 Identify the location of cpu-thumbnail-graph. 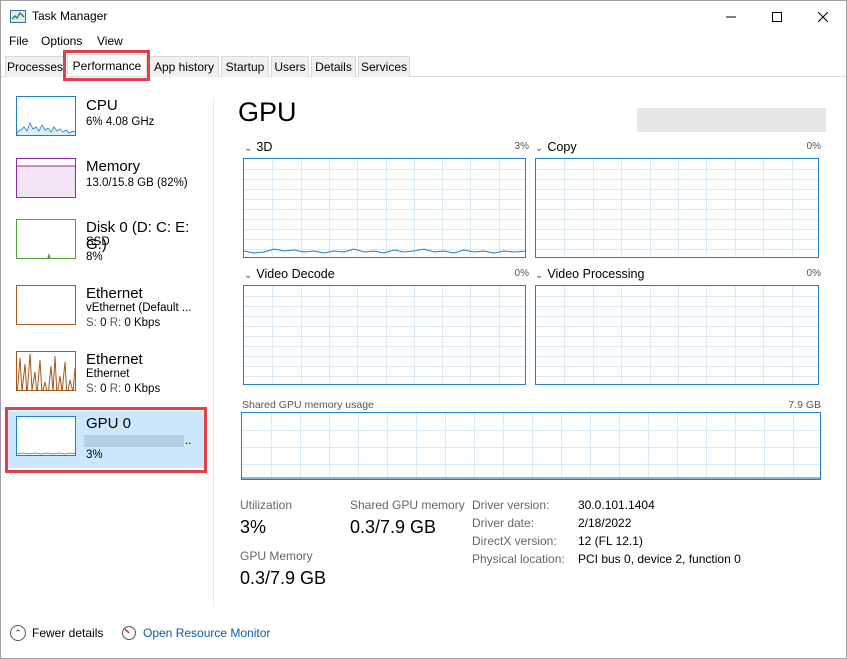
(46, 116).